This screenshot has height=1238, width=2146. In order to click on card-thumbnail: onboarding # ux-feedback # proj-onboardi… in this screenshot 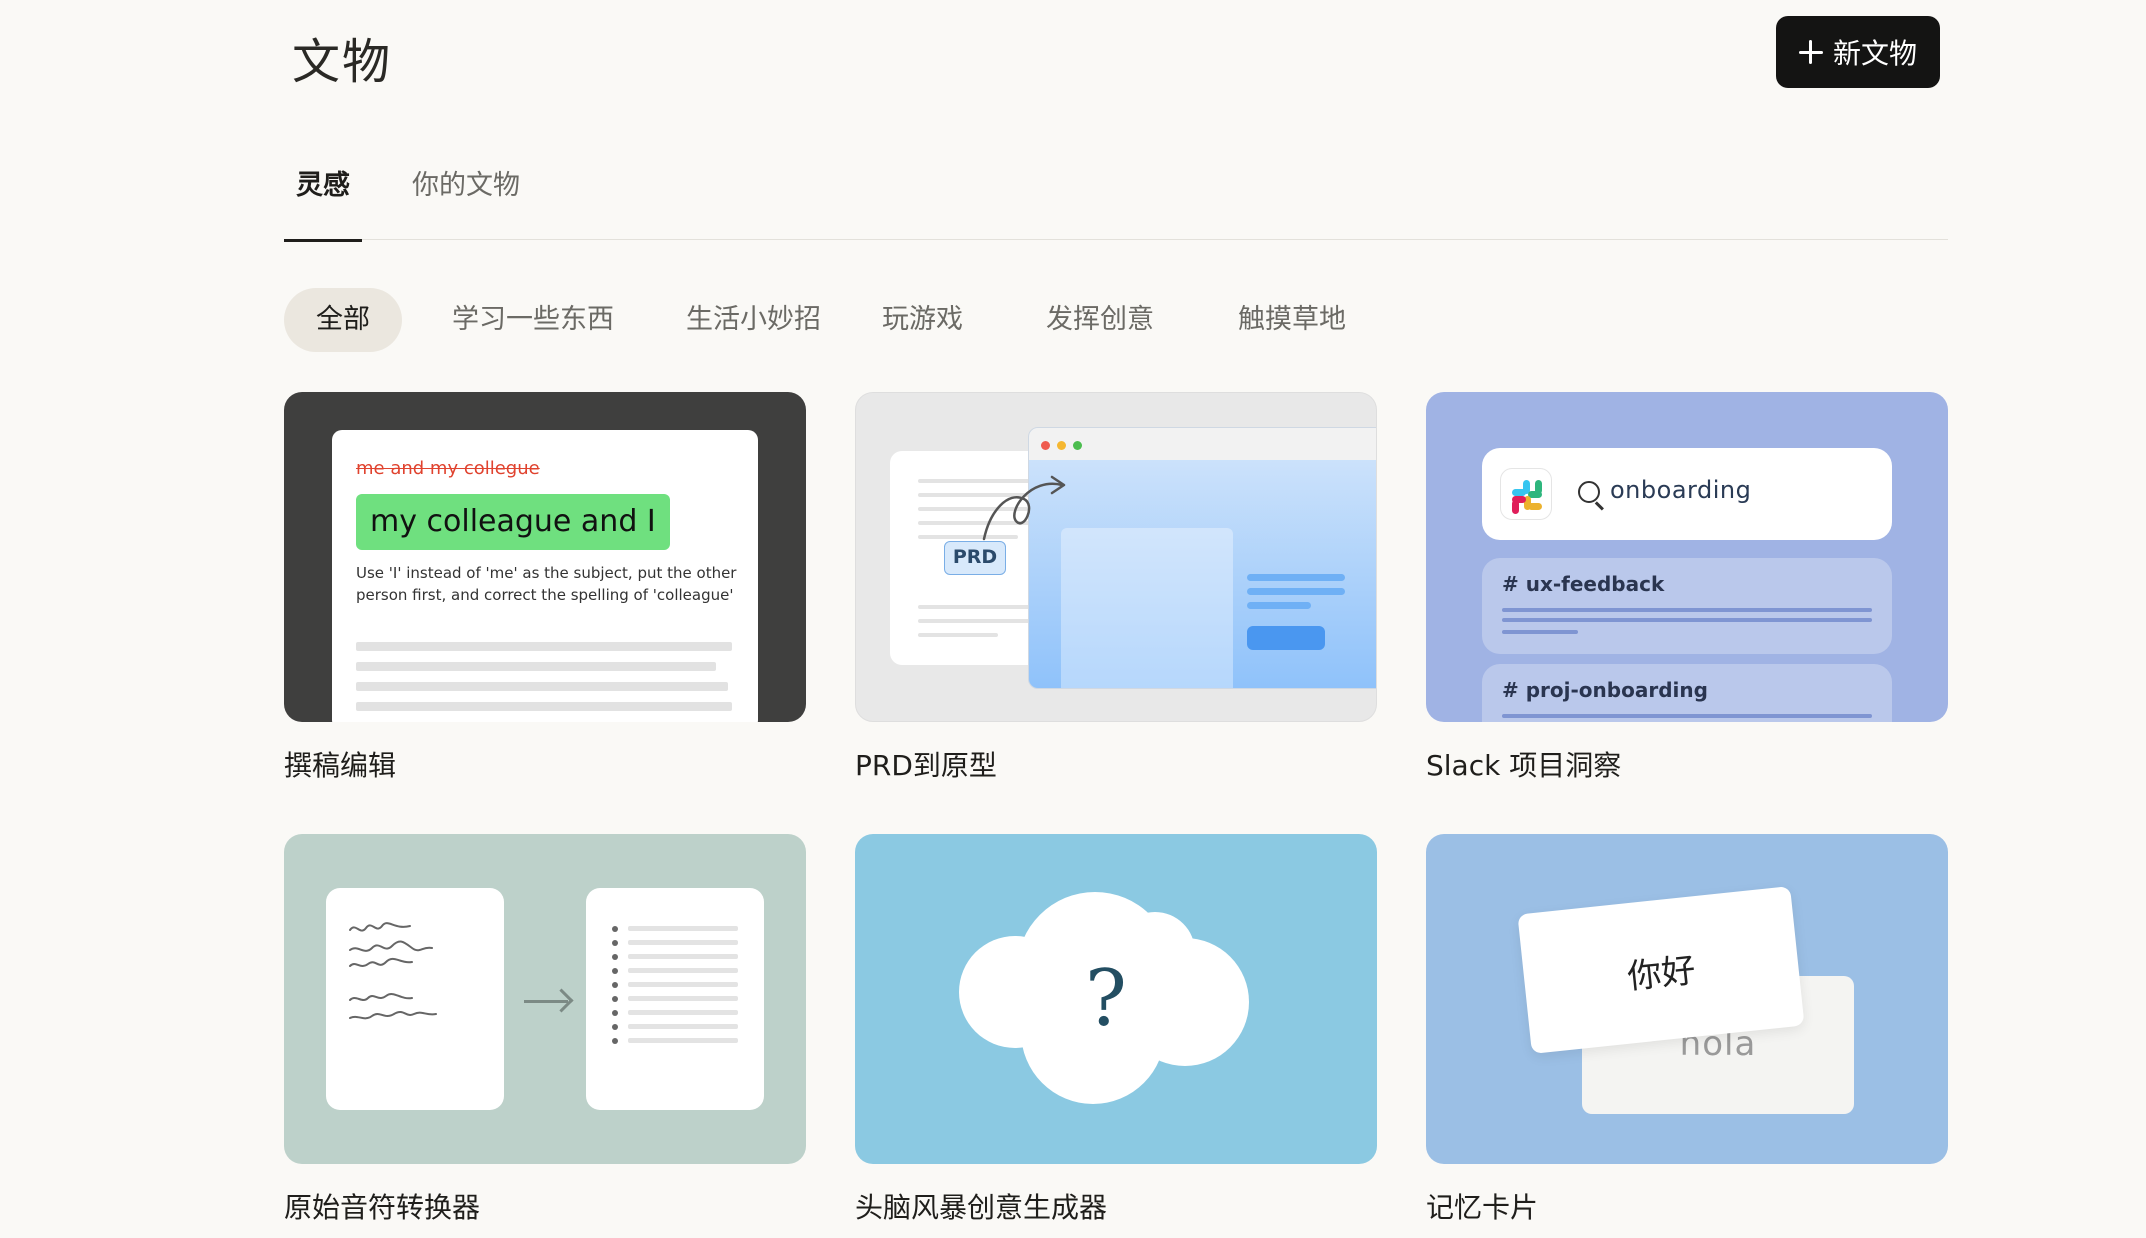, I will do `click(1687, 557)`.